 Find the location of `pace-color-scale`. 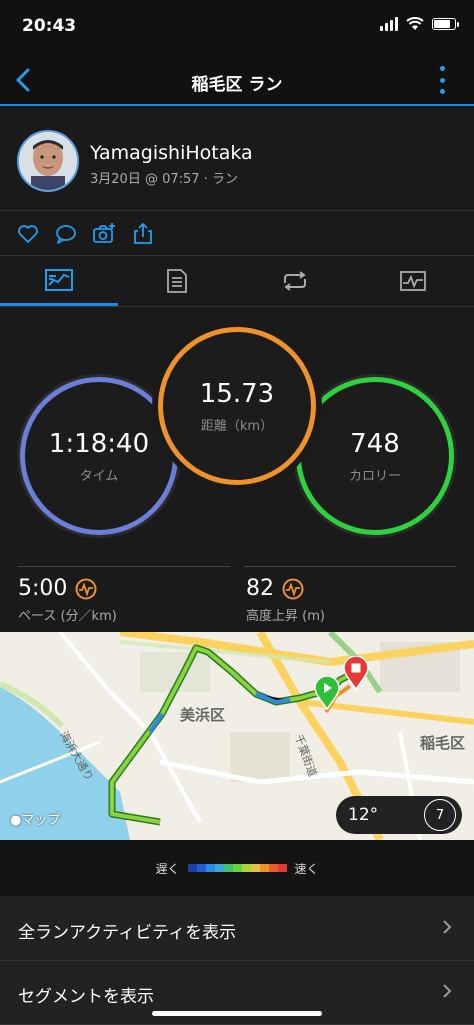

pace-color-scale is located at coordinates (237, 868).